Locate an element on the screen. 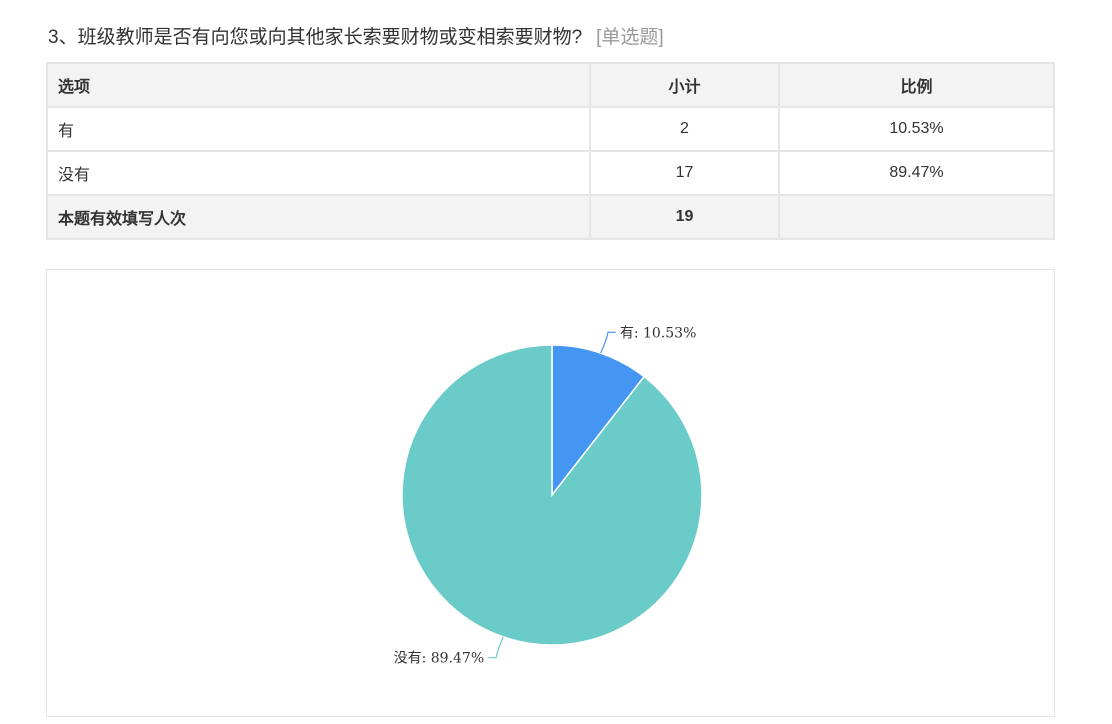 This screenshot has width=1112, height=724. row-percent: 89.47% is located at coordinates (916, 173).